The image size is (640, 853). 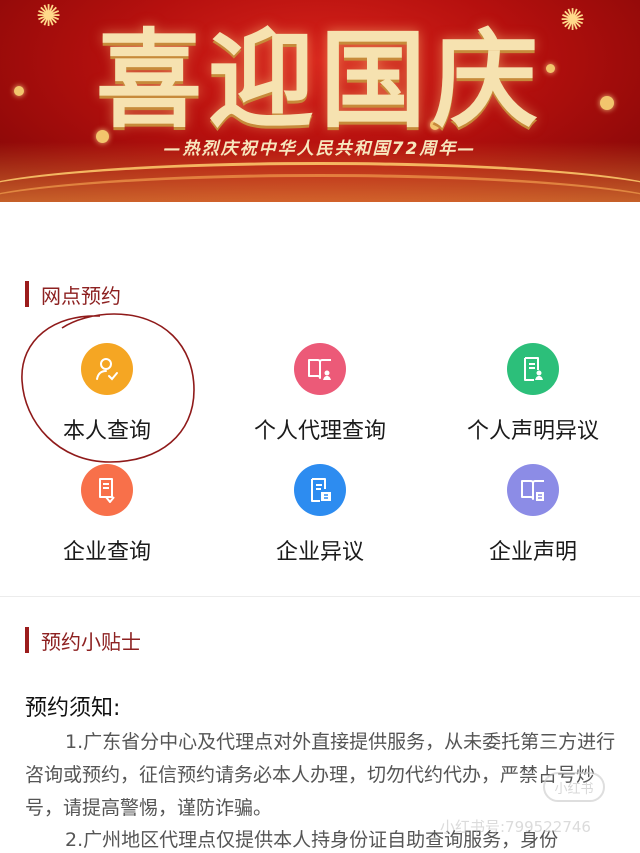 I want to click on service-personal-objection: 个人声明异议, so click(x=533, y=394).